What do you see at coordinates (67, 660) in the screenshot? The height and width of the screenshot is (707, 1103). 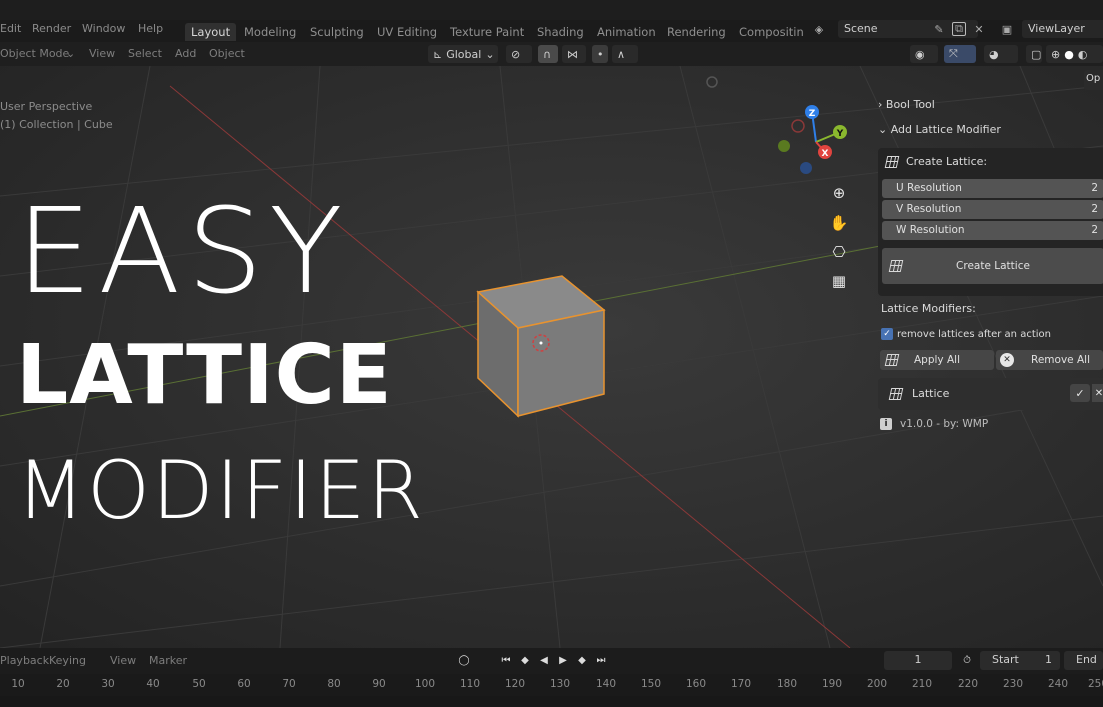 I see `menu-keying: Keying` at bounding box center [67, 660].